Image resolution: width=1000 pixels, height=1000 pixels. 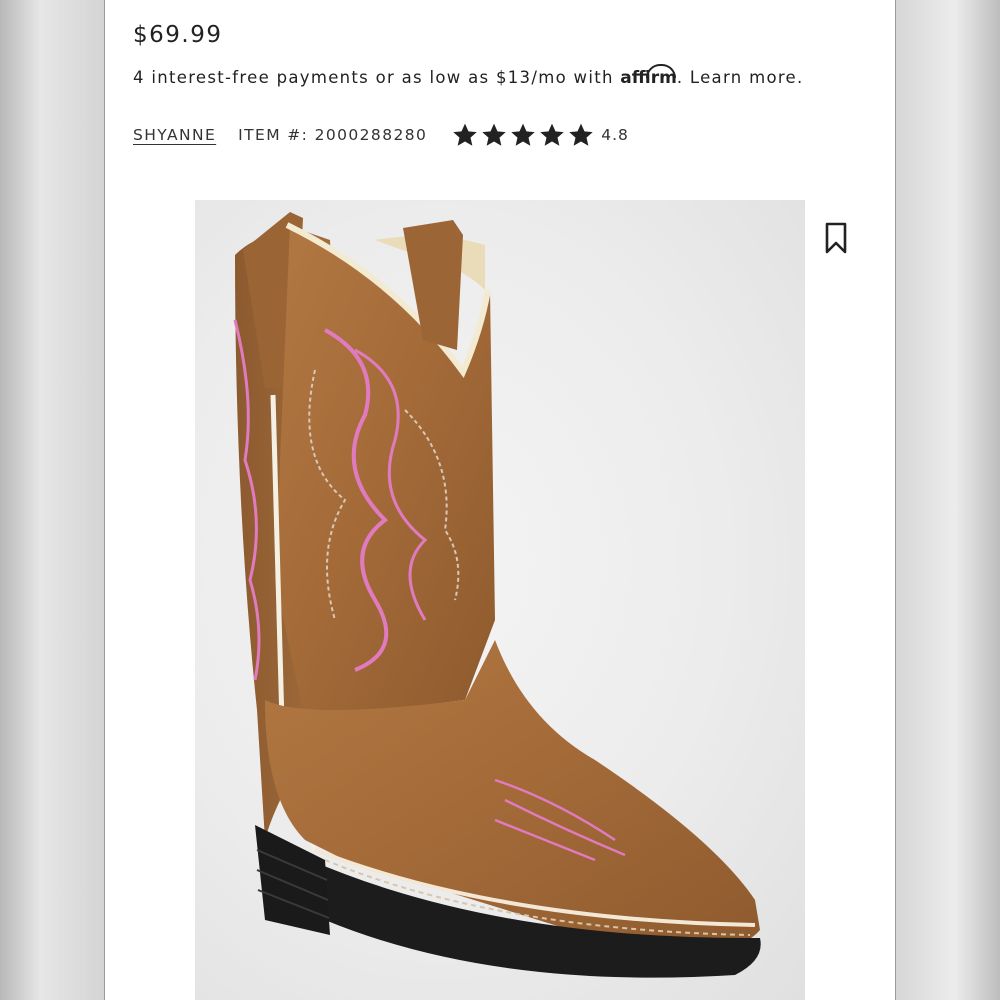 I want to click on brand-link: SHYANNE, so click(x=174, y=135).